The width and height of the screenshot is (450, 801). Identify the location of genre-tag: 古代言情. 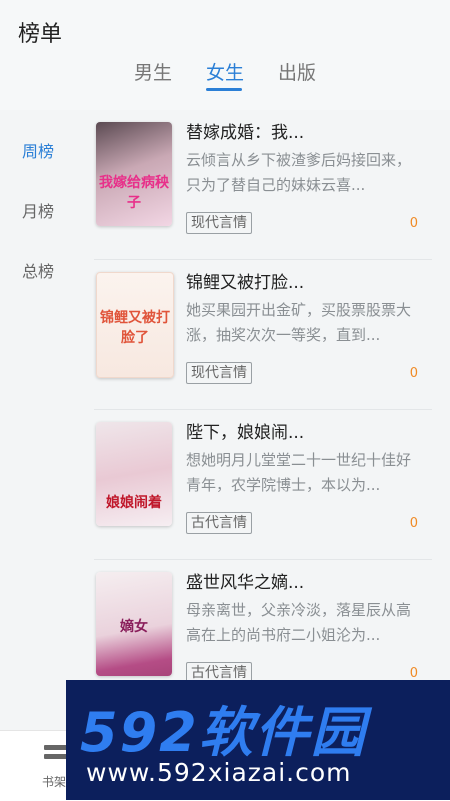
(219, 523).